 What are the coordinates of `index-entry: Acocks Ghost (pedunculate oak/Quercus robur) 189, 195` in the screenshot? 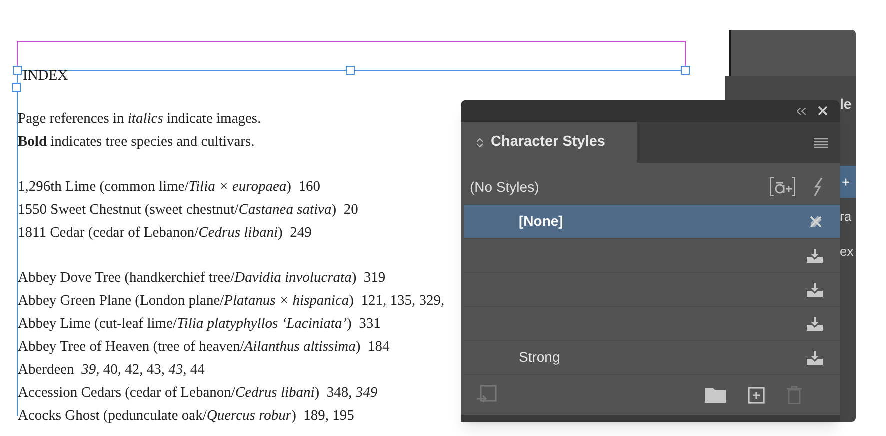 It's located at (187, 416).